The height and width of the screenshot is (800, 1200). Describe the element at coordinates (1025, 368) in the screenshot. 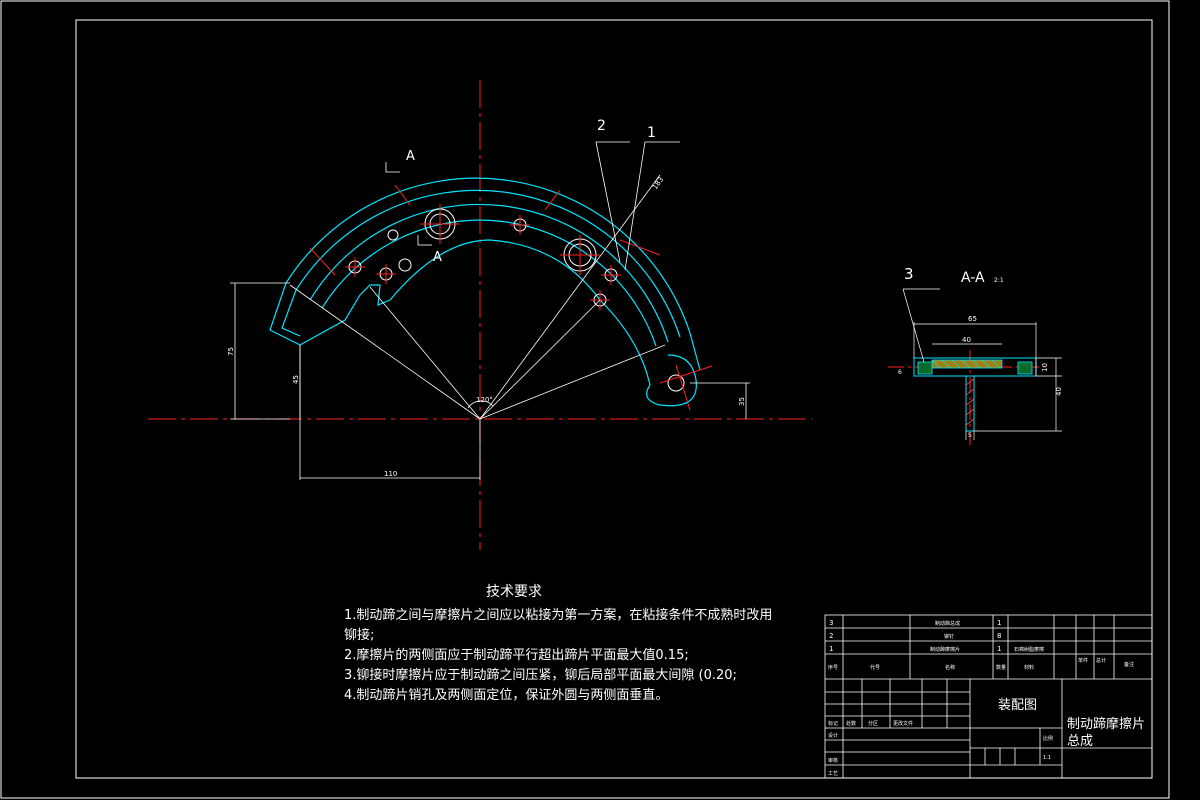

I see `section-rivet-right` at that location.